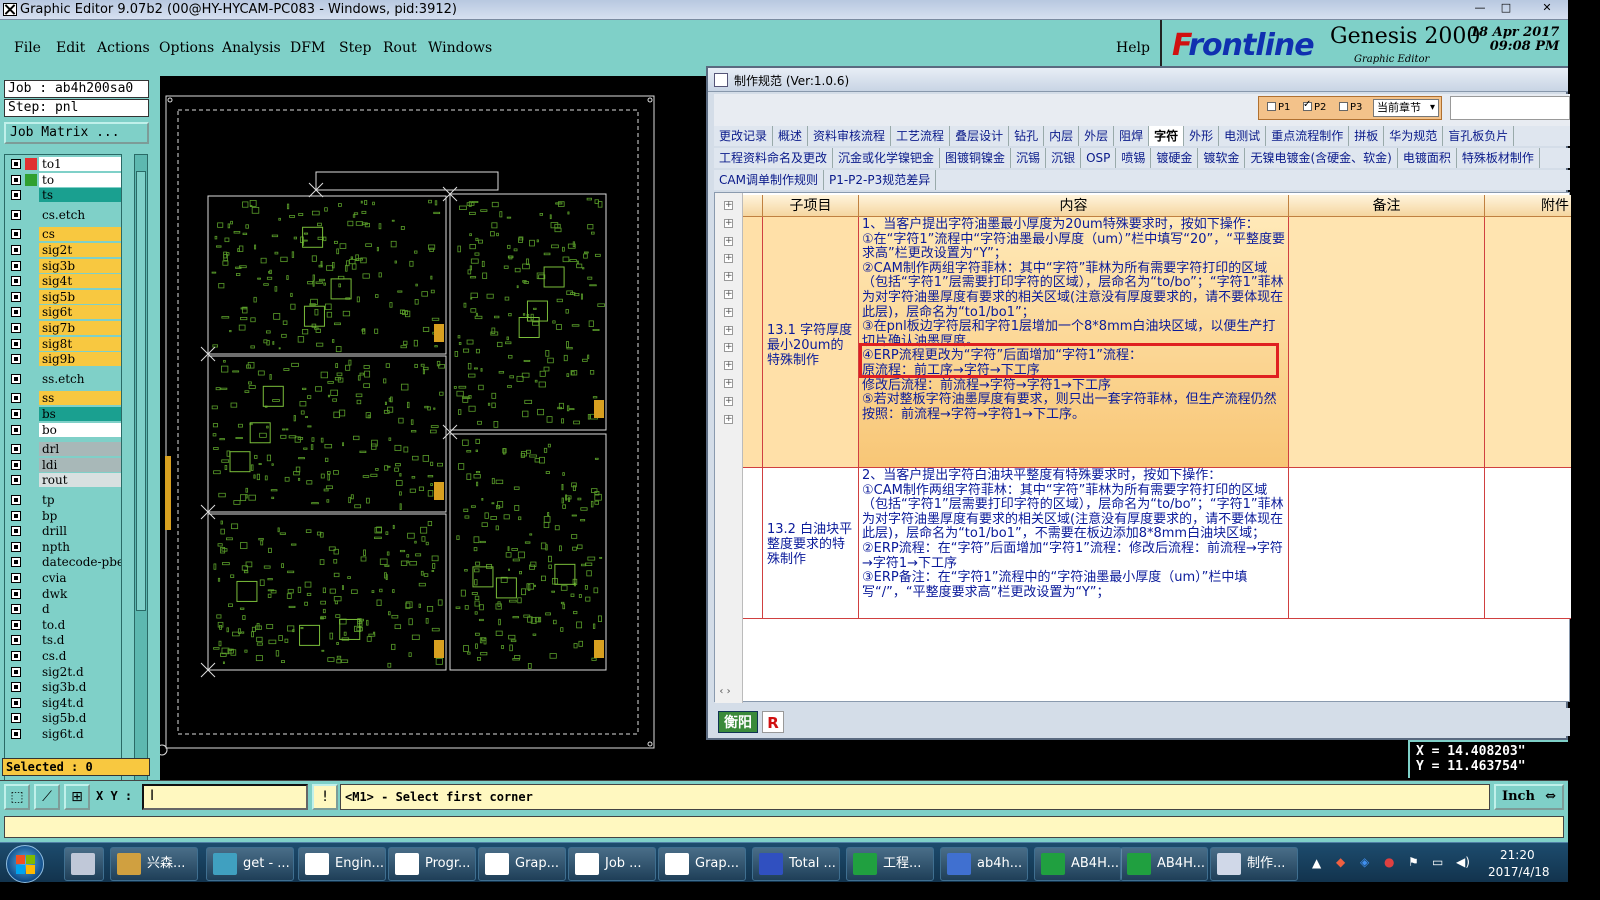  What do you see at coordinates (1547, 9) in the screenshot?
I see `close-button: ✕` at bounding box center [1547, 9].